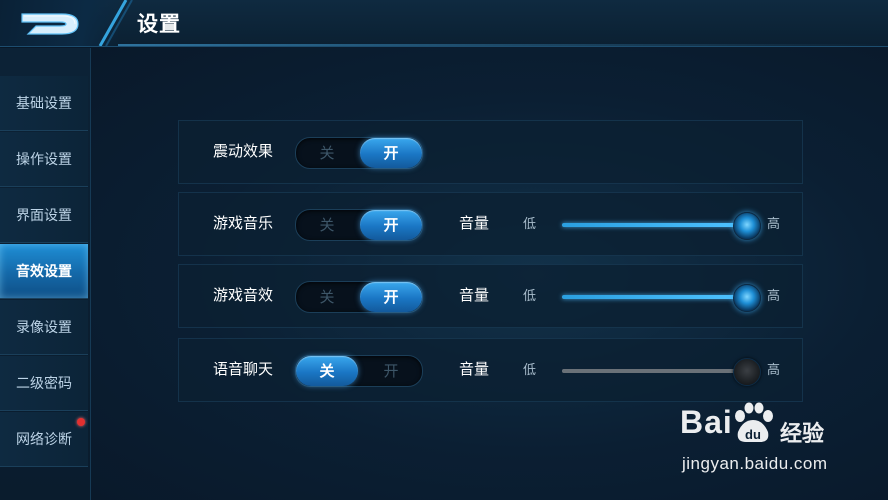 The width and height of the screenshot is (888, 500). Describe the element at coordinates (706, 422) in the screenshot. I see `watermark-brand: Bai` at that location.